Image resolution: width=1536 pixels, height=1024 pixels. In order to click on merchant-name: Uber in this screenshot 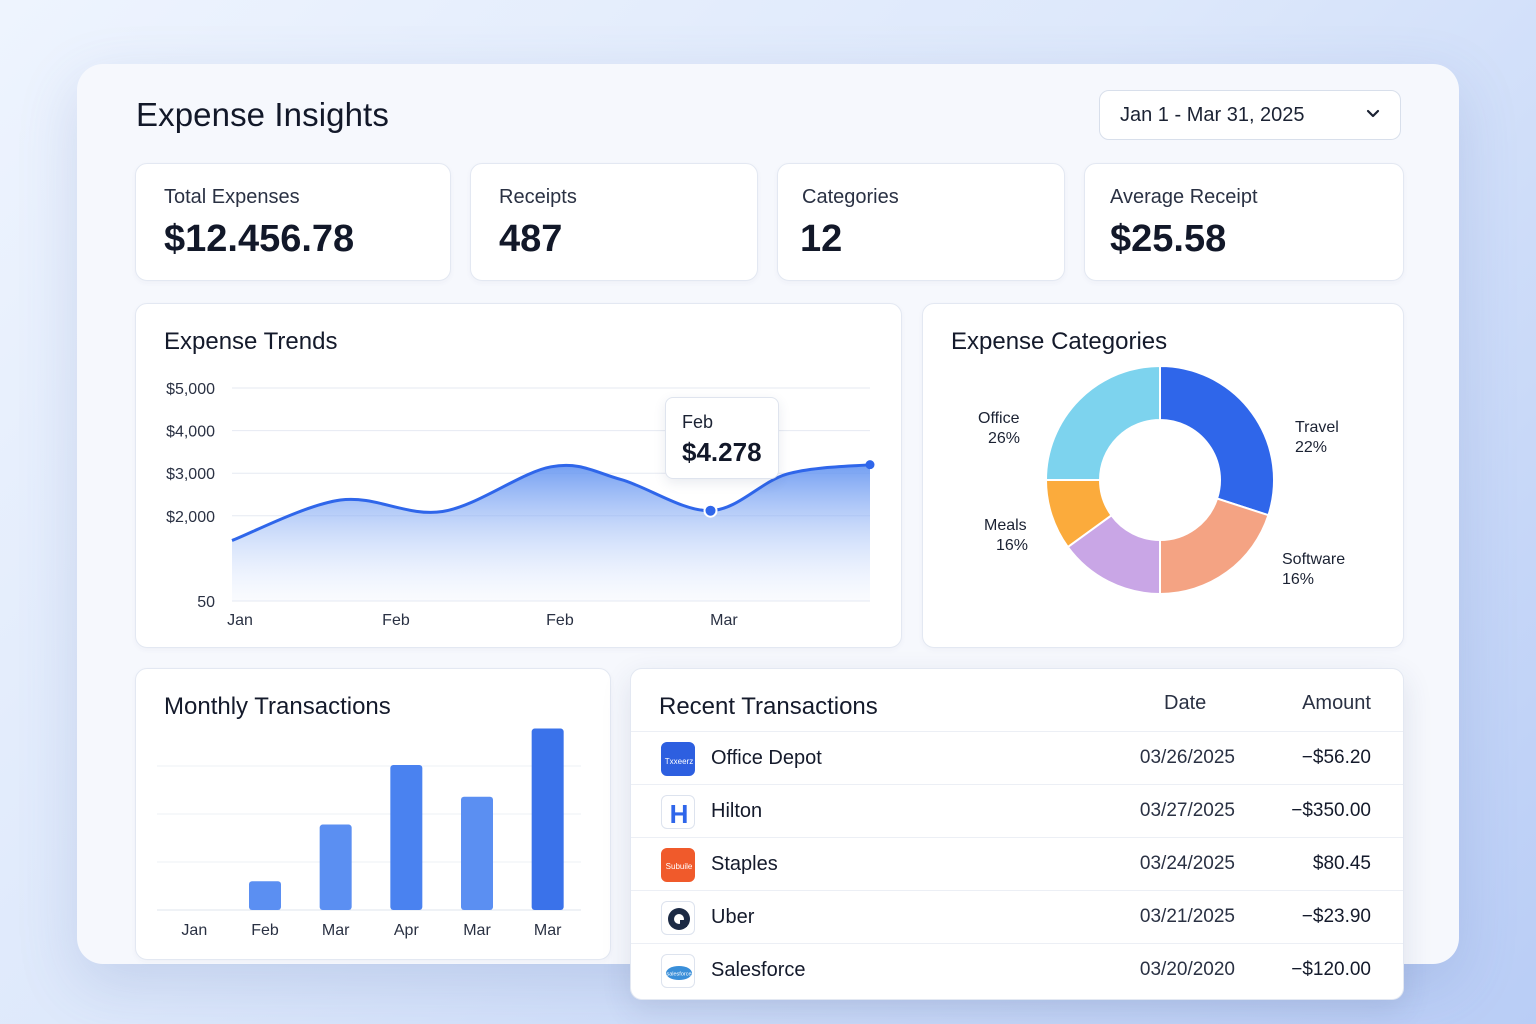, I will do `click(733, 917)`.